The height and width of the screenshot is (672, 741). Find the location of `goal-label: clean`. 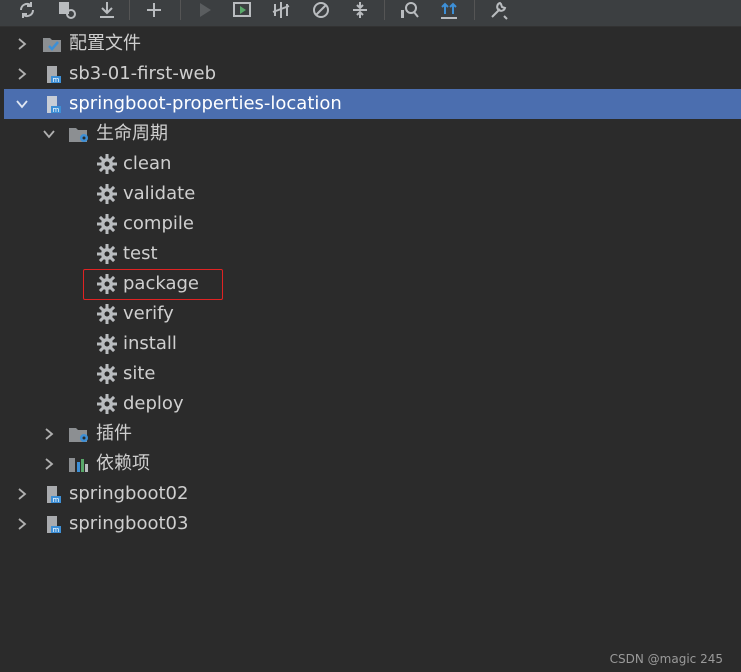

goal-label: clean is located at coordinates (147, 163).